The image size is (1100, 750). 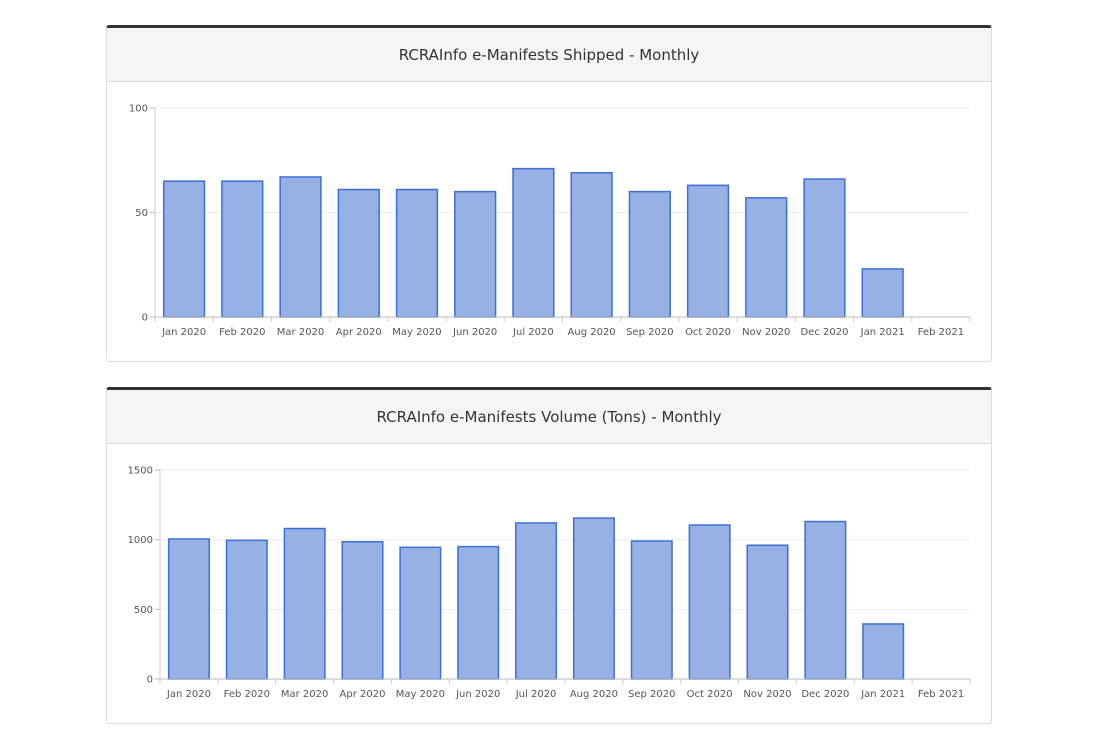 I want to click on y-tick-label: 500, so click(x=143, y=610).